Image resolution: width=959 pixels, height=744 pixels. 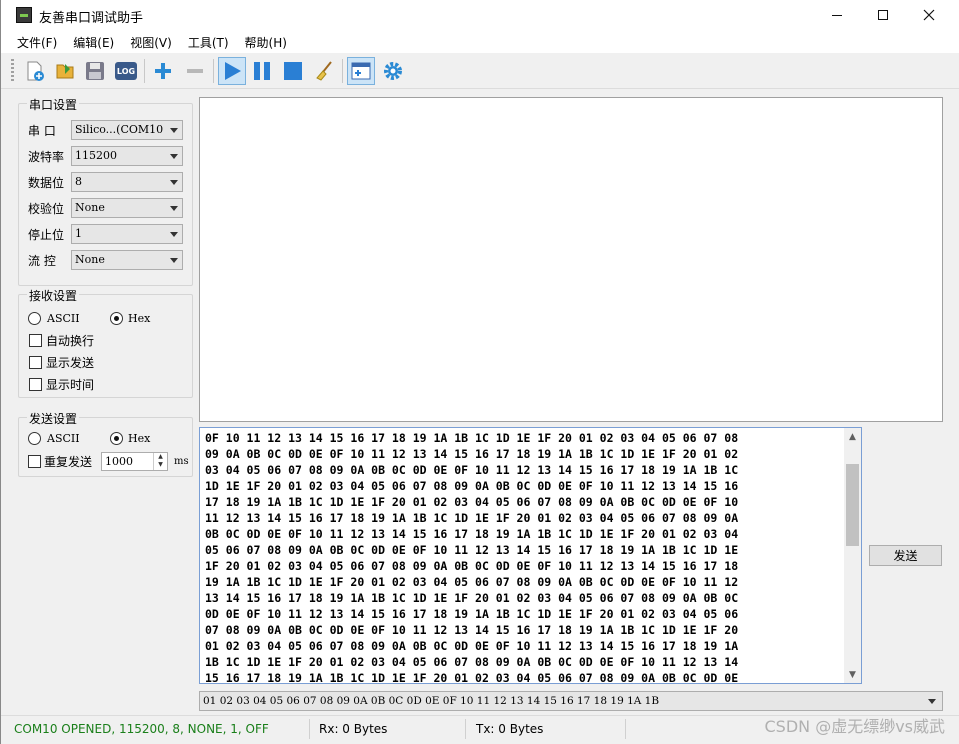 I want to click on stop-button, so click(x=293, y=71).